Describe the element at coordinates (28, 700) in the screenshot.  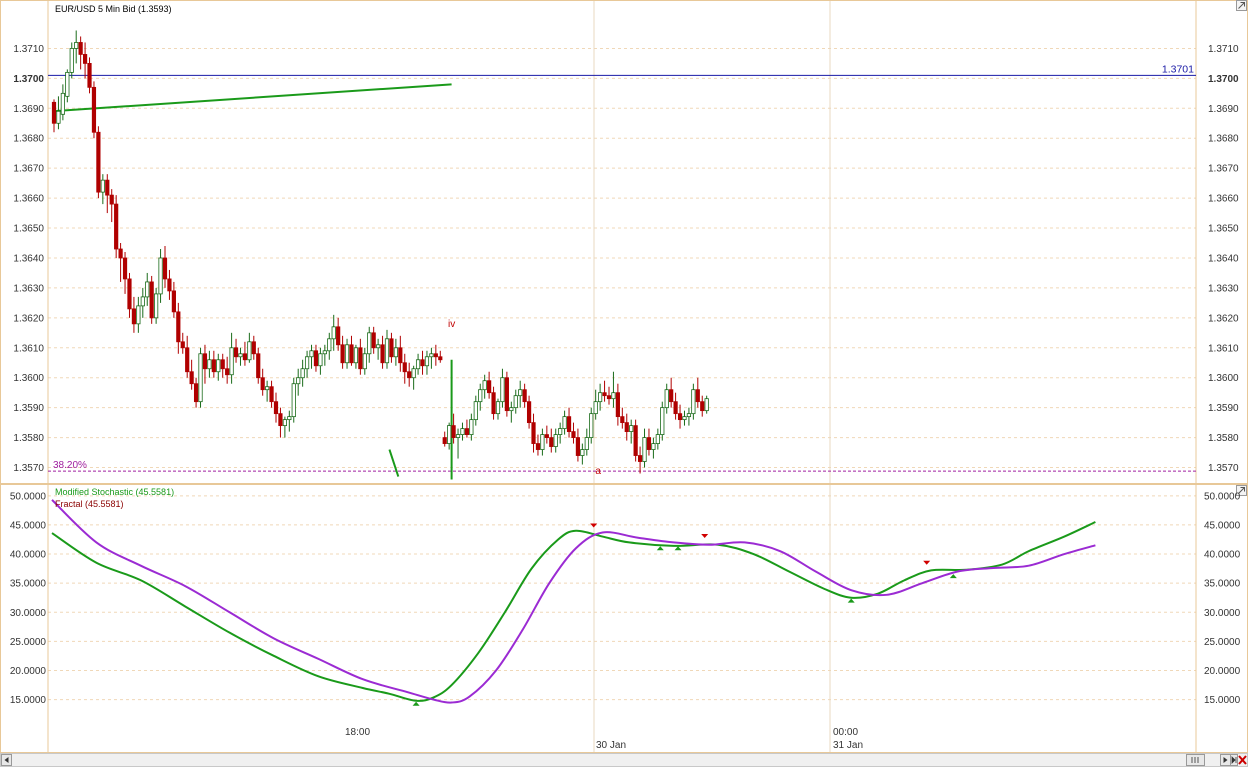
I see `y-tick-label: 15.0000` at that location.